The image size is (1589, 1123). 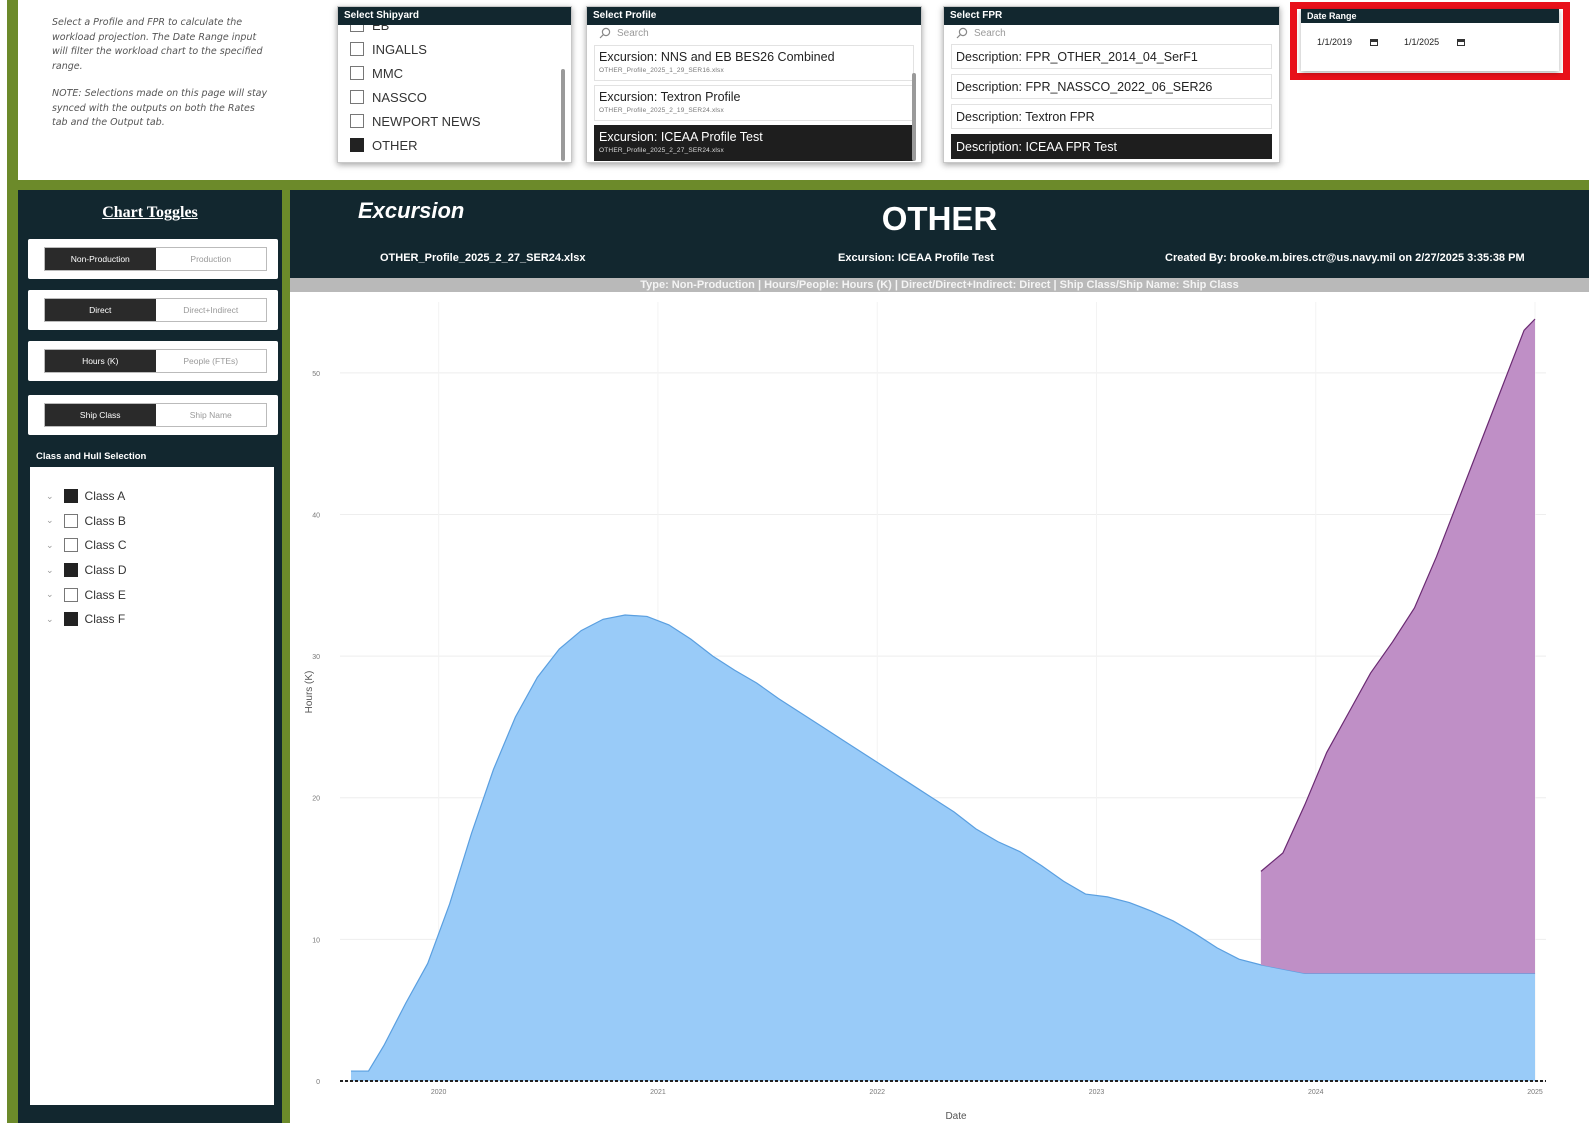 What do you see at coordinates (877, 1092) in the screenshot?
I see `x-tick-label: 2022` at bounding box center [877, 1092].